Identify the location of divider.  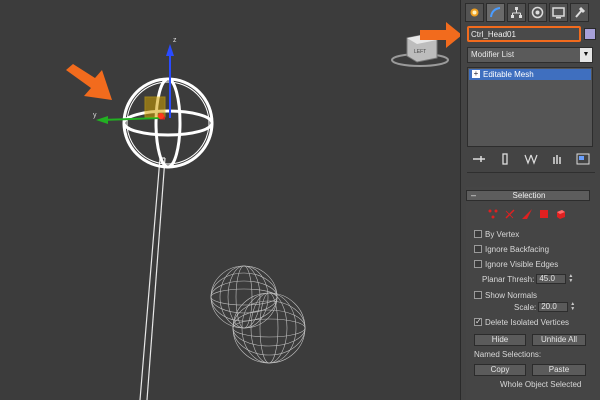
(531, 172).